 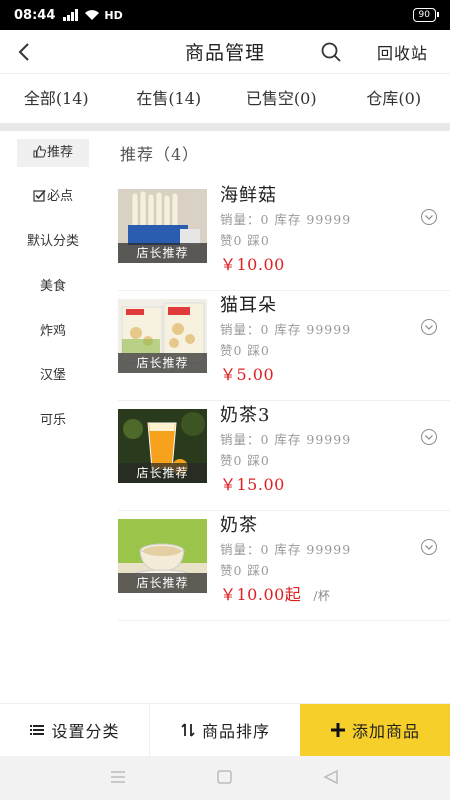 I want to click on status-time: 08:44, so click(x=35, y=15).